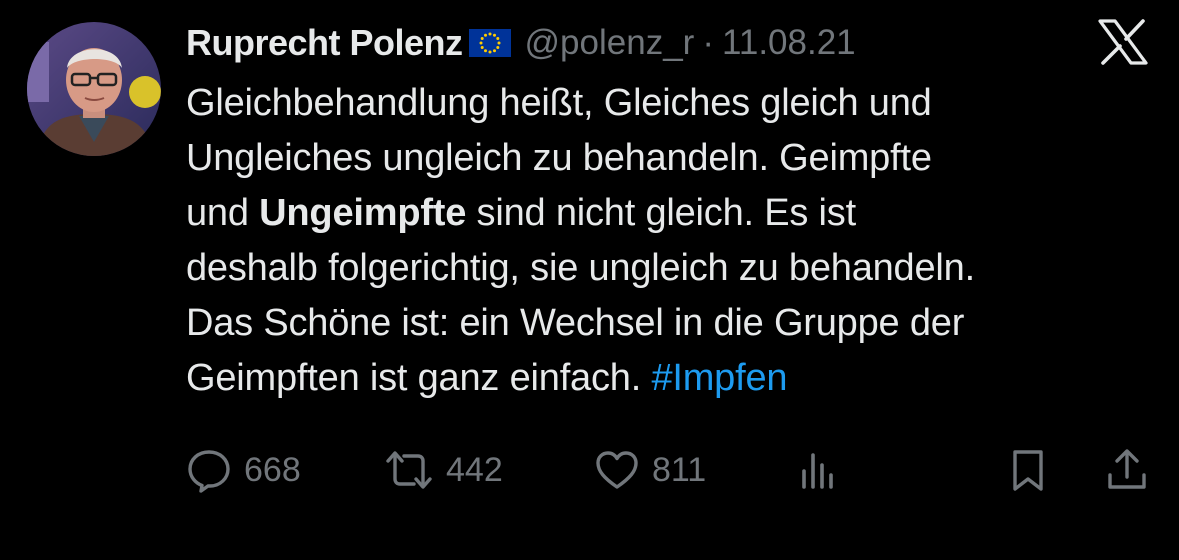 The height and width of the screenshot is (560, 1179). I want to click on repost-count: 442, so click(474, 469).